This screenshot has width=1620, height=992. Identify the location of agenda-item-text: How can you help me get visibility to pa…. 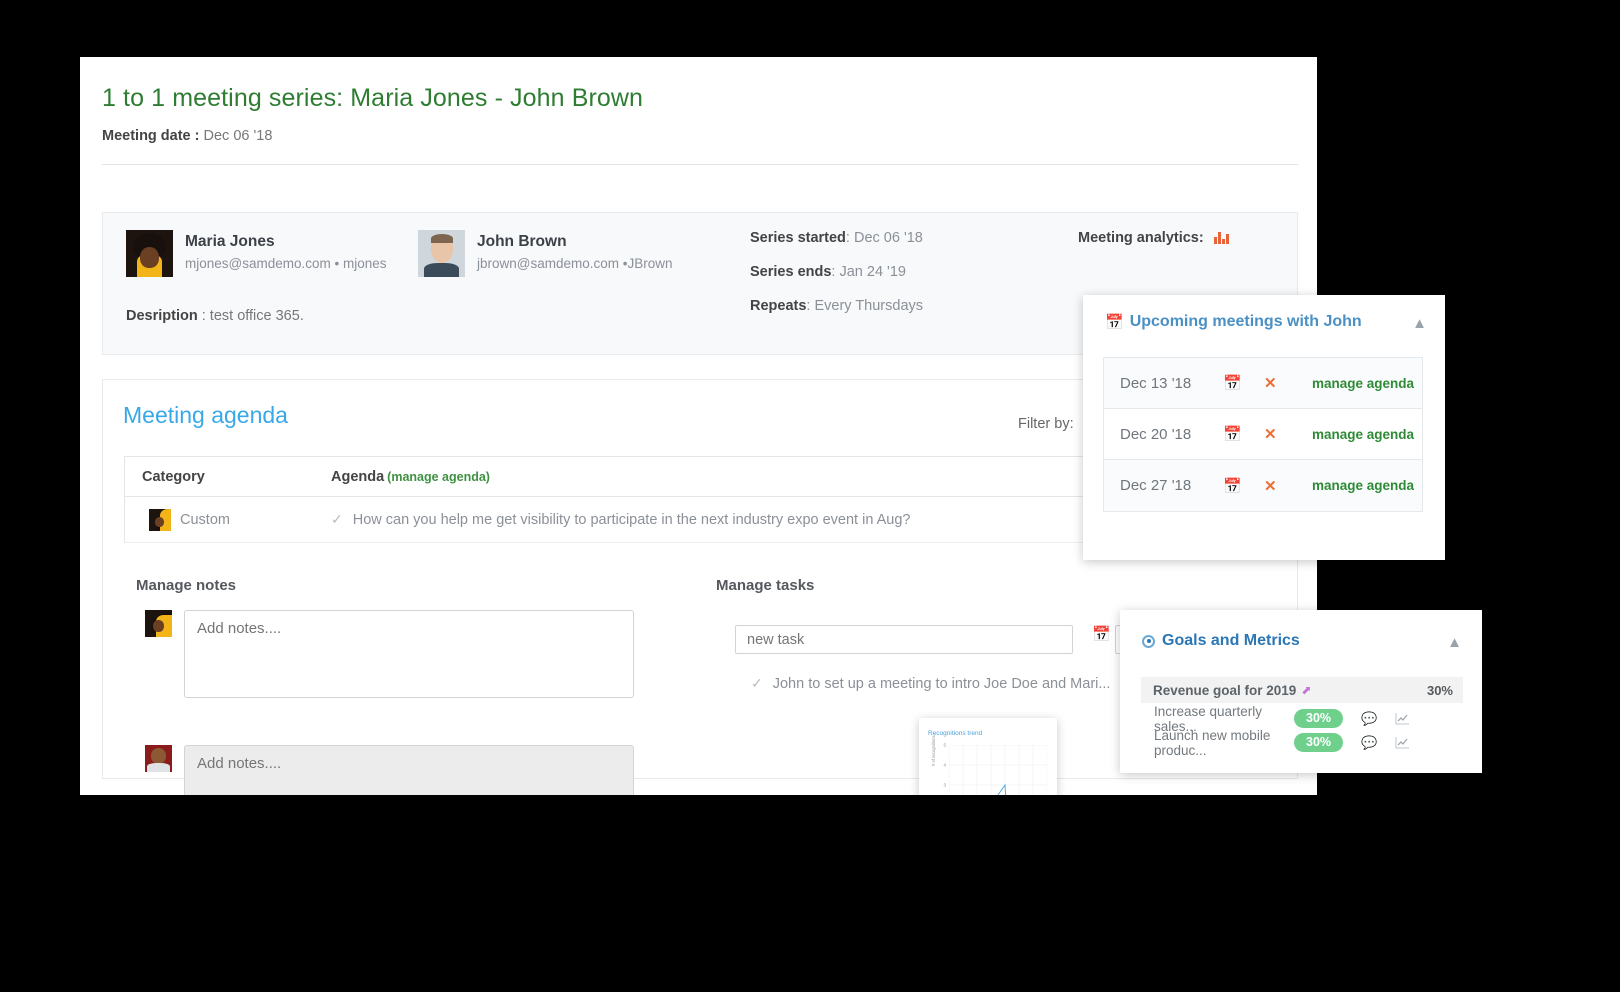
(631, 519).